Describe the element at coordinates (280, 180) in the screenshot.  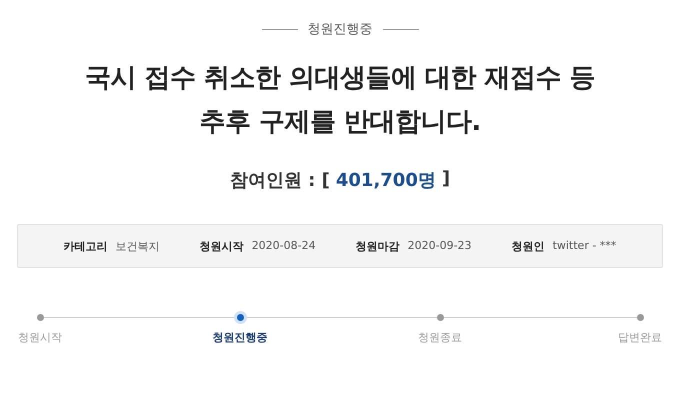
I see `participants-label: 참여인원 : [` at that location.